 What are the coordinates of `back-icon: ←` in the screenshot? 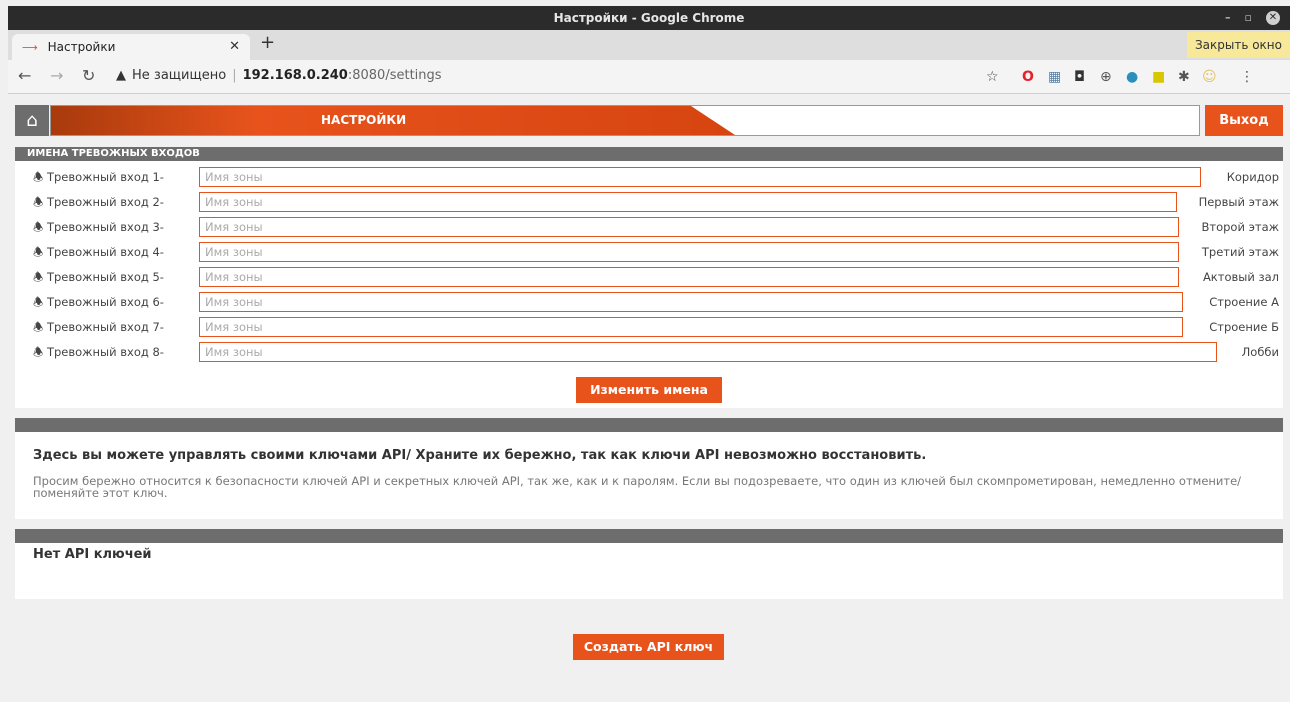 It's located at (24, 75).